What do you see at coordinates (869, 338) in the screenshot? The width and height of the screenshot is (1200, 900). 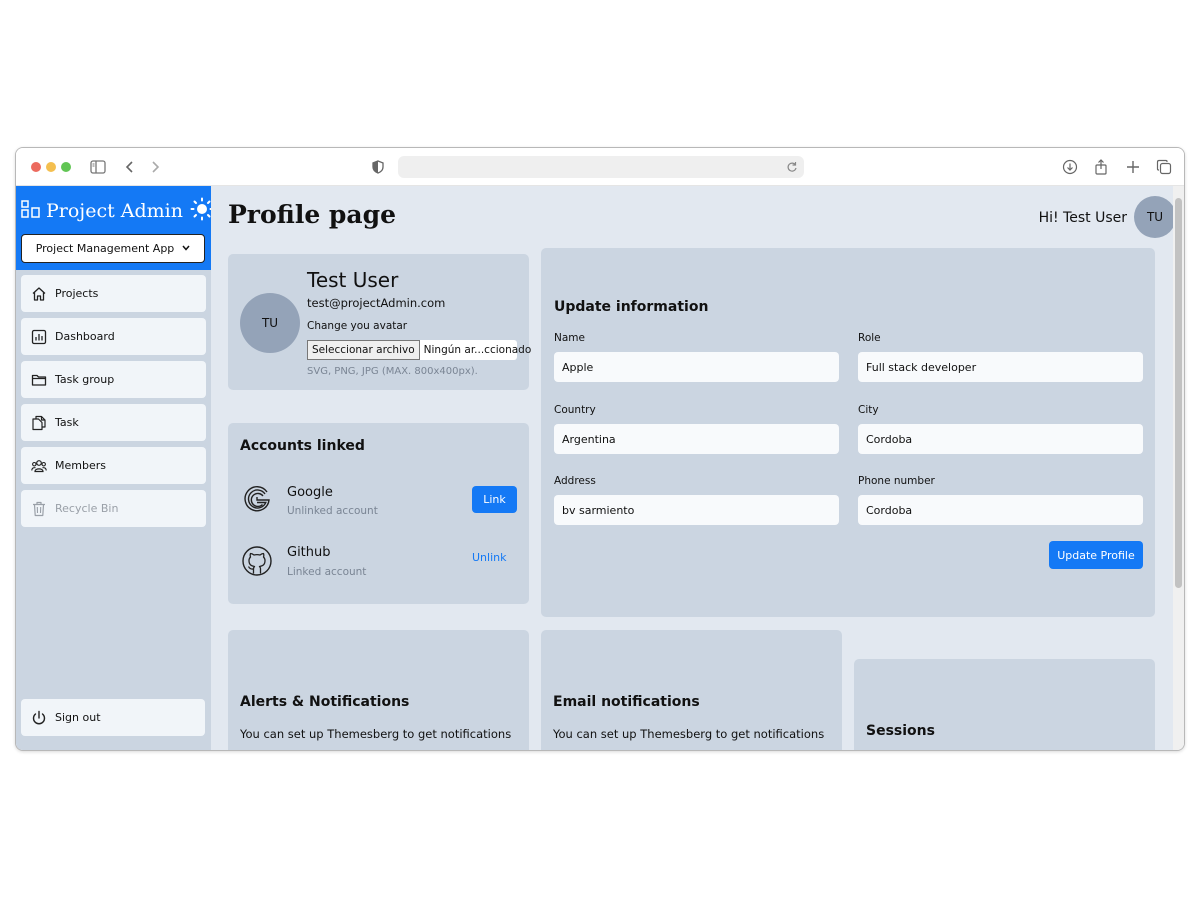 I see `role-label: Role` at bounding box center [869, 338].